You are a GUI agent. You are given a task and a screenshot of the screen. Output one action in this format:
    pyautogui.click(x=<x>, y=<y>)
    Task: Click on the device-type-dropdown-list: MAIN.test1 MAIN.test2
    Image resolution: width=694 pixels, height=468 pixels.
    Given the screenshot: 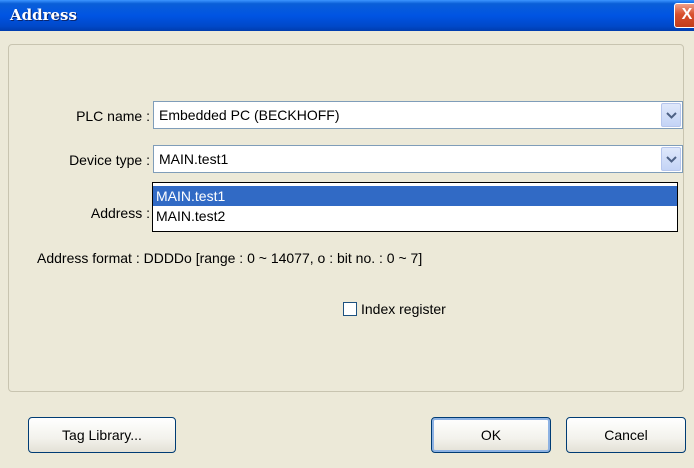 What is the action you would take?
    pyautogui.click(x=415, y=207)
    